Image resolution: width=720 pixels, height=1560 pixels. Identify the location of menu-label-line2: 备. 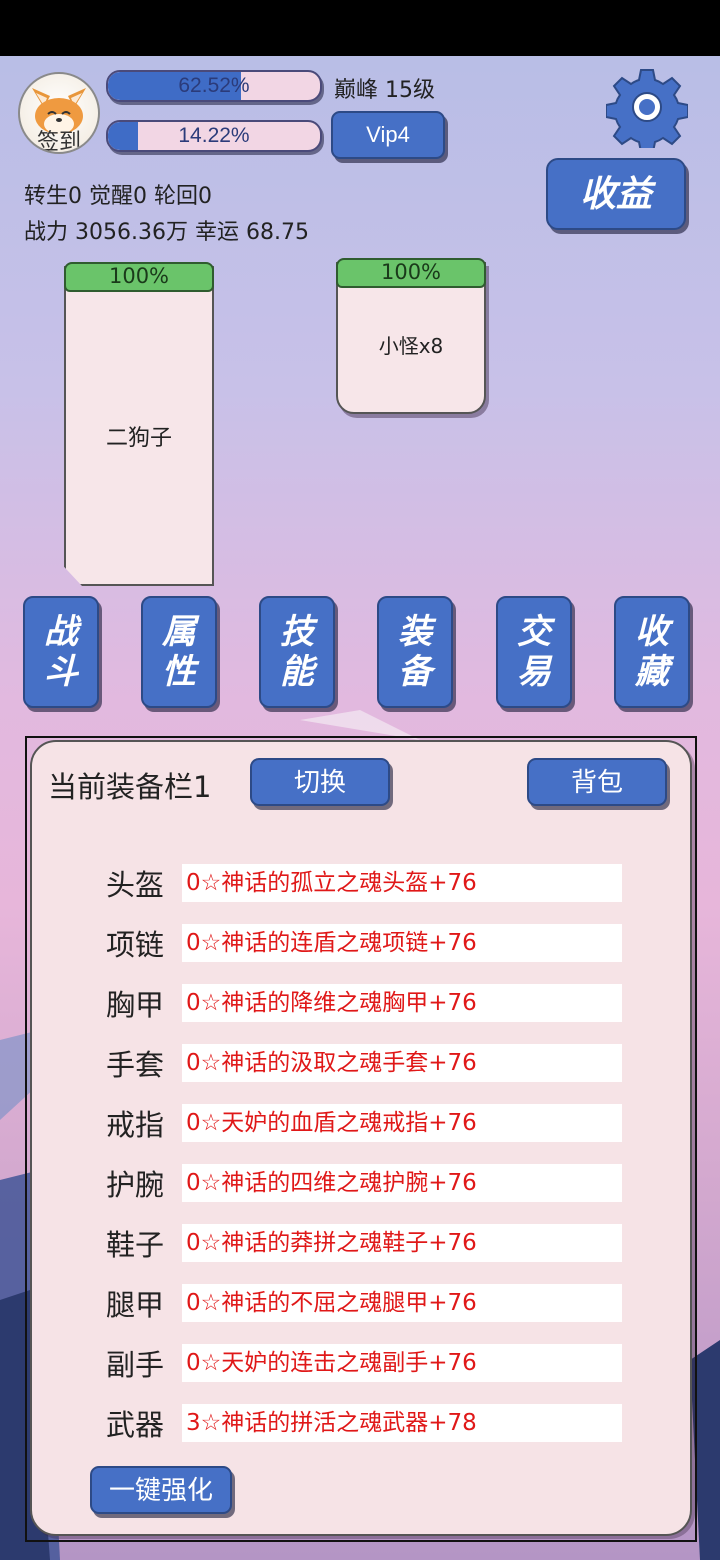
(415, 672).